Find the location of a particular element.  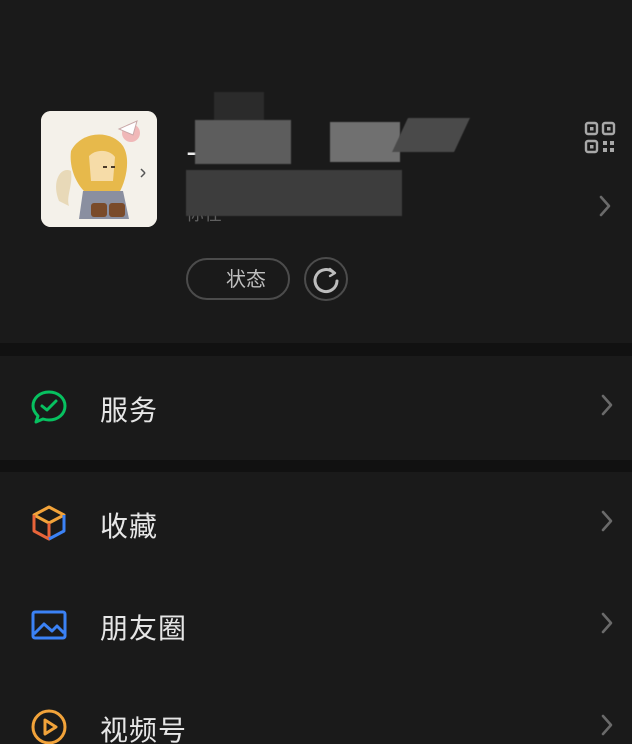

menu-item-favorites: 收藏 is located at coordinates (316, 523).